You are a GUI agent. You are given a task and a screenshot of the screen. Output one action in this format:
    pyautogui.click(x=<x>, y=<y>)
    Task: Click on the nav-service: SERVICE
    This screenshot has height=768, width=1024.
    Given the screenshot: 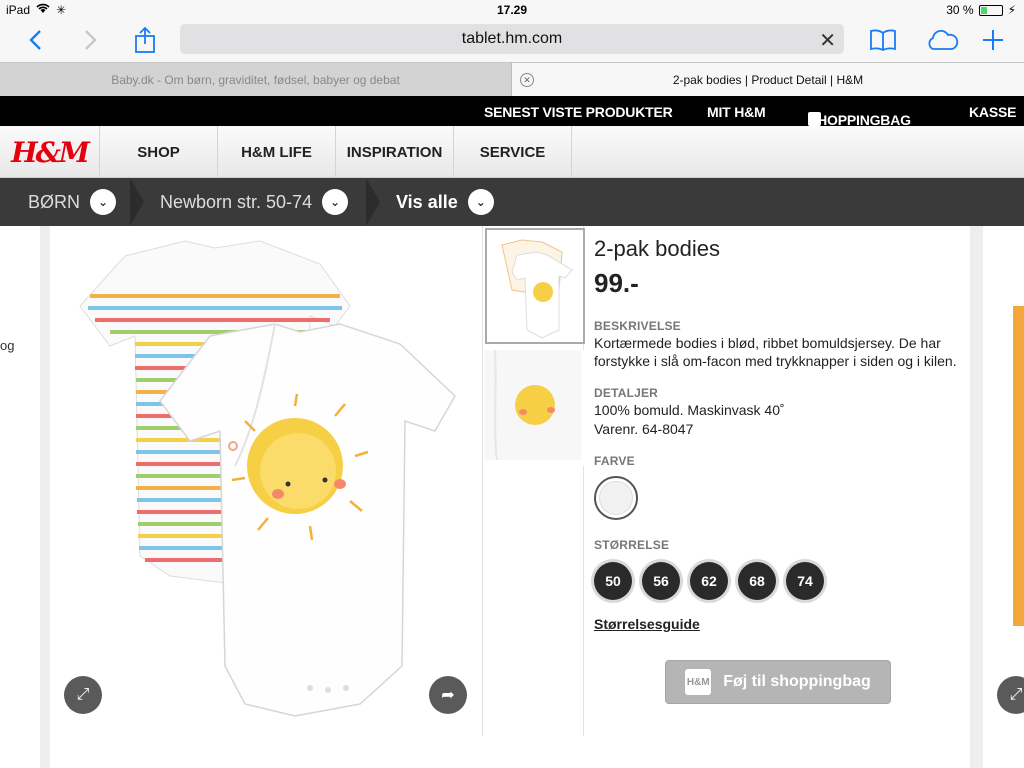 What is the action you would take?
    pyautogui.click(x=513, y=152)
    